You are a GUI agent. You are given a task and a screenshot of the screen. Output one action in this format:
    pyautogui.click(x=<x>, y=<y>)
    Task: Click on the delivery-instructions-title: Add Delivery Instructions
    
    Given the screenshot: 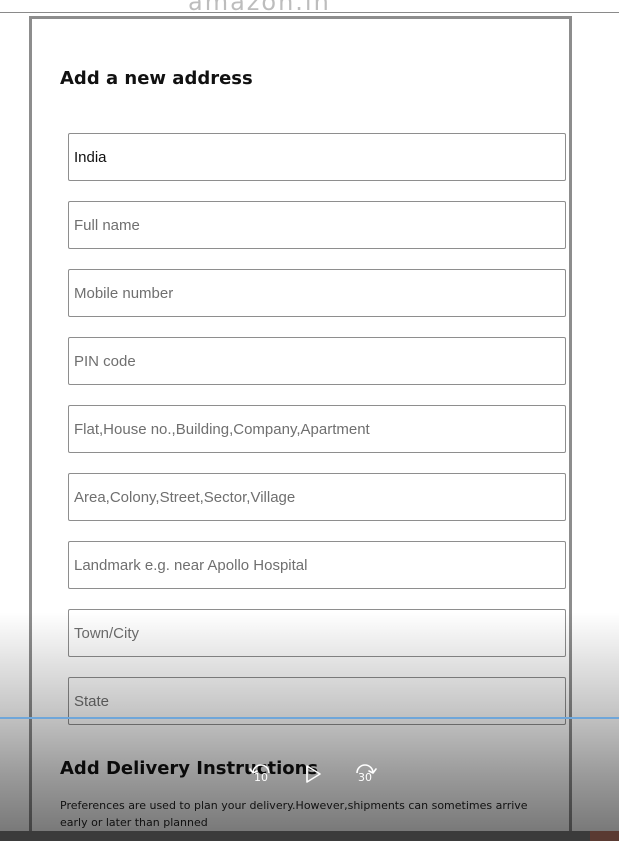 What is the action you would take?
    pyautogui.click(x=189, y=768)
    